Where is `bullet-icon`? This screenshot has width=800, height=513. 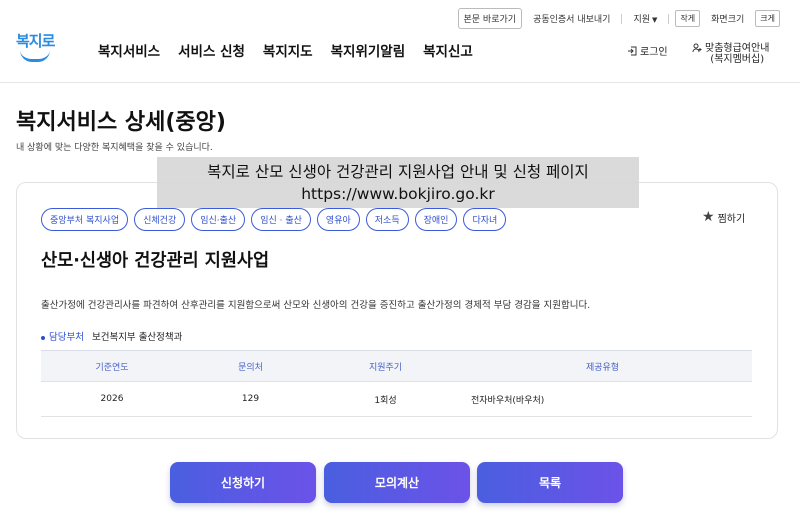
bullet-icon is located at coordinates (43, 338).